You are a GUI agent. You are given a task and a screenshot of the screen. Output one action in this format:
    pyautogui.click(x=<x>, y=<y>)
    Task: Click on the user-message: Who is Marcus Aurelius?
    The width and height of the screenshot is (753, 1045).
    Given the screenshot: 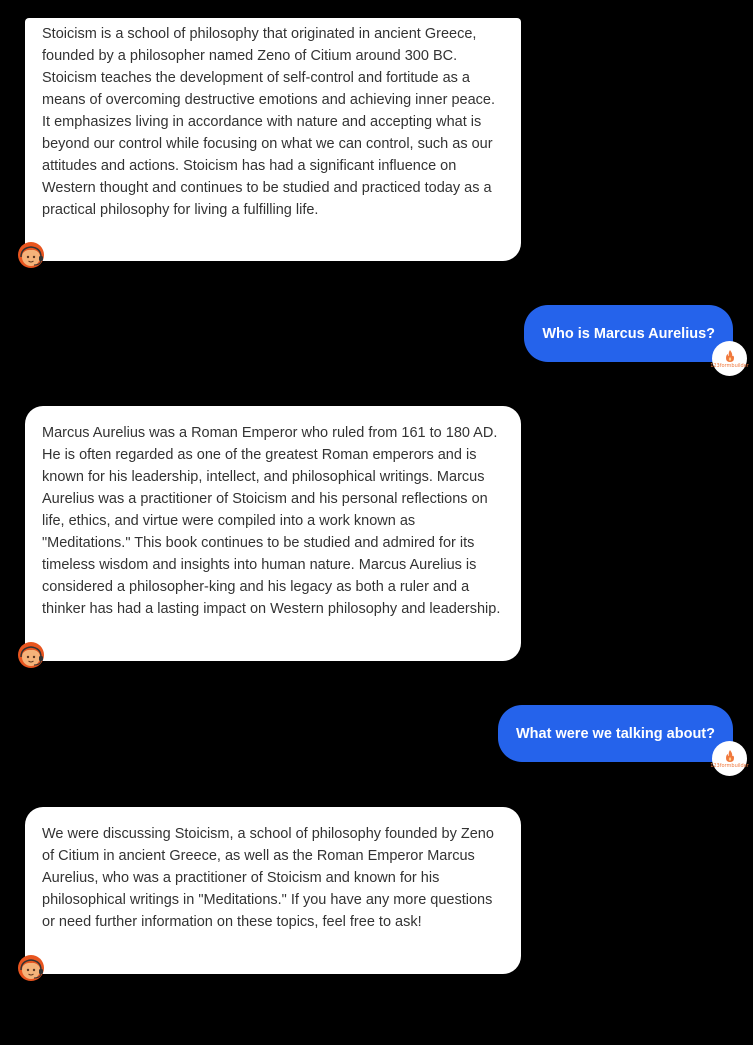 What is the action you would take?
    pyautogui.click(x=628, y=333)
    